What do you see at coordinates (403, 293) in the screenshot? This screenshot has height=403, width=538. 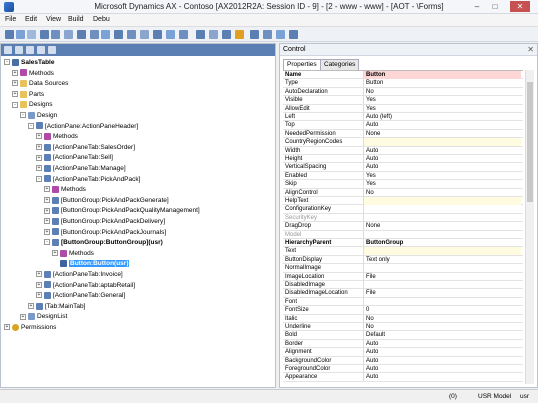 I see `property-row: DisabledImageLocation File` at bounding box center [403, 293].